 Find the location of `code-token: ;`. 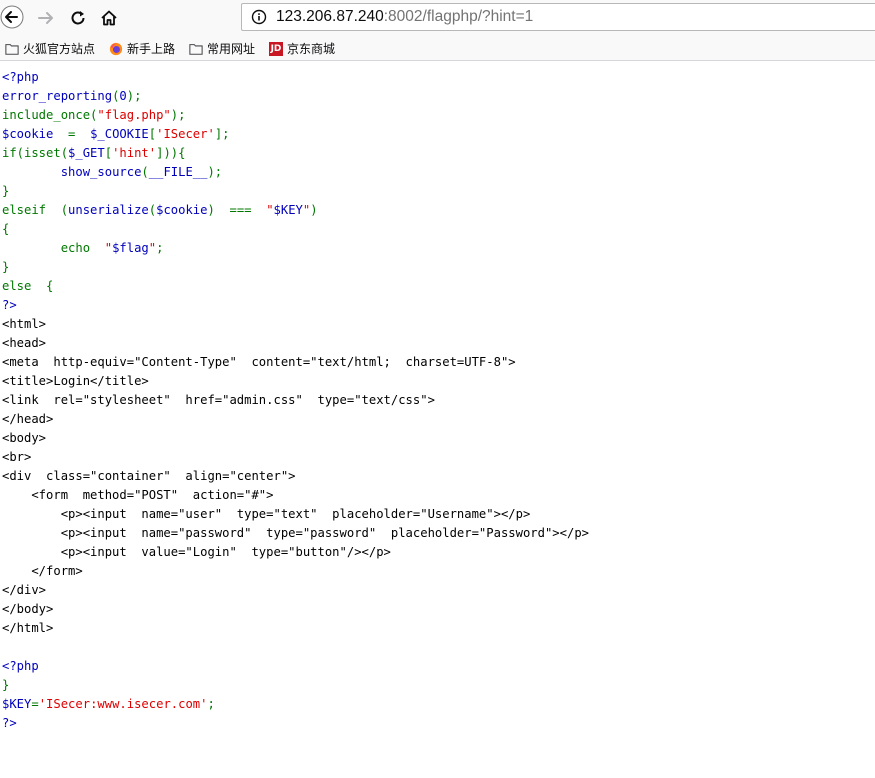

code-token: ; is located at coordinates (211, 704).